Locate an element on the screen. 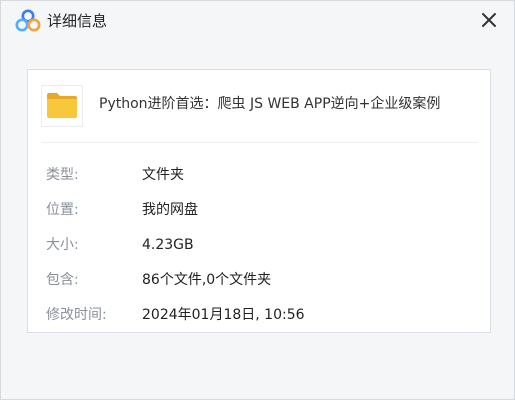  file-name: Python进阶首选：爬虫 JS WEB APP逆向+企业级案例 is located at coordinates (270, 104).